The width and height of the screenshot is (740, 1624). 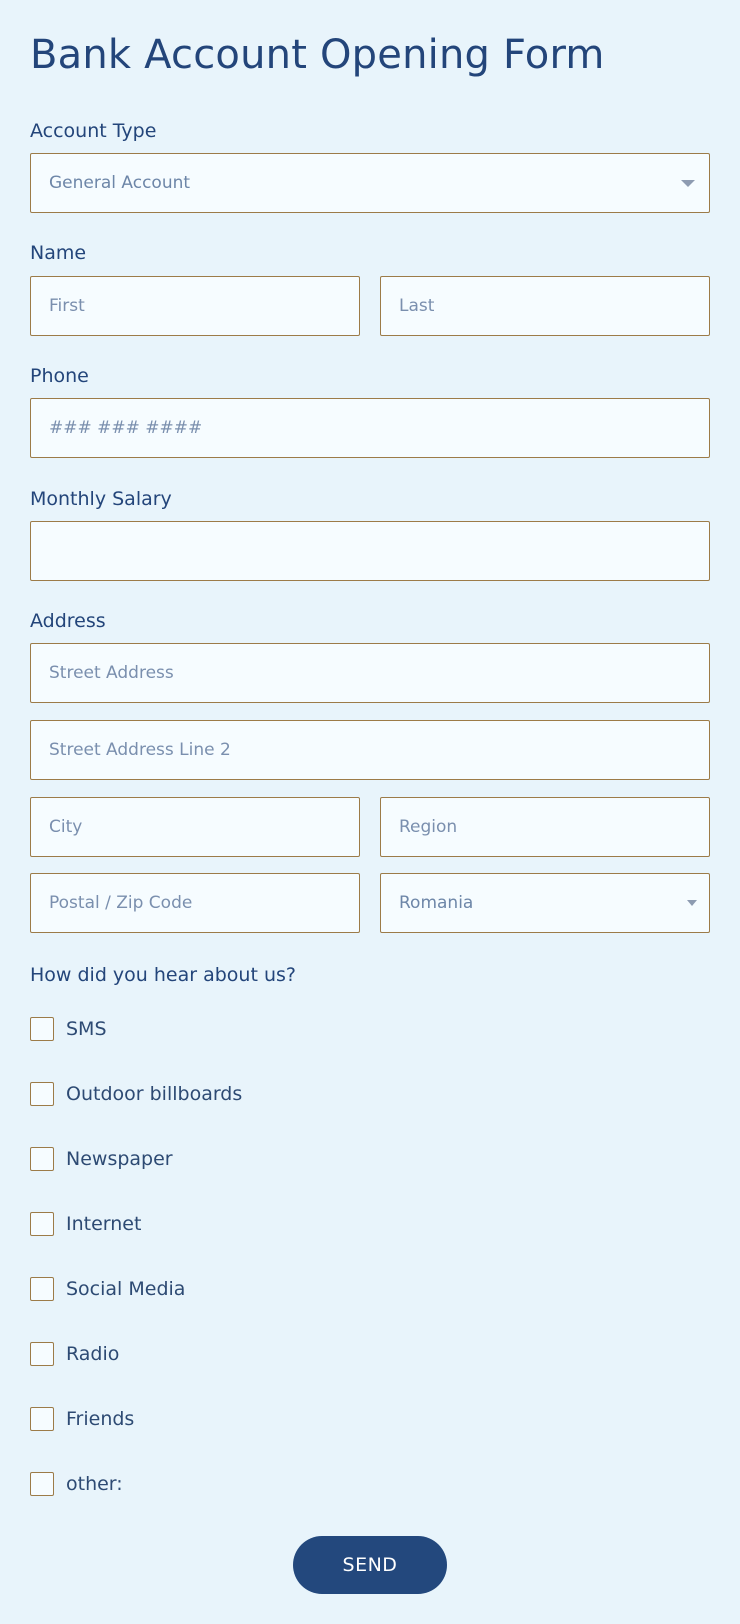 I want to click on street-address-line2-input, so click(x=370, y=750).